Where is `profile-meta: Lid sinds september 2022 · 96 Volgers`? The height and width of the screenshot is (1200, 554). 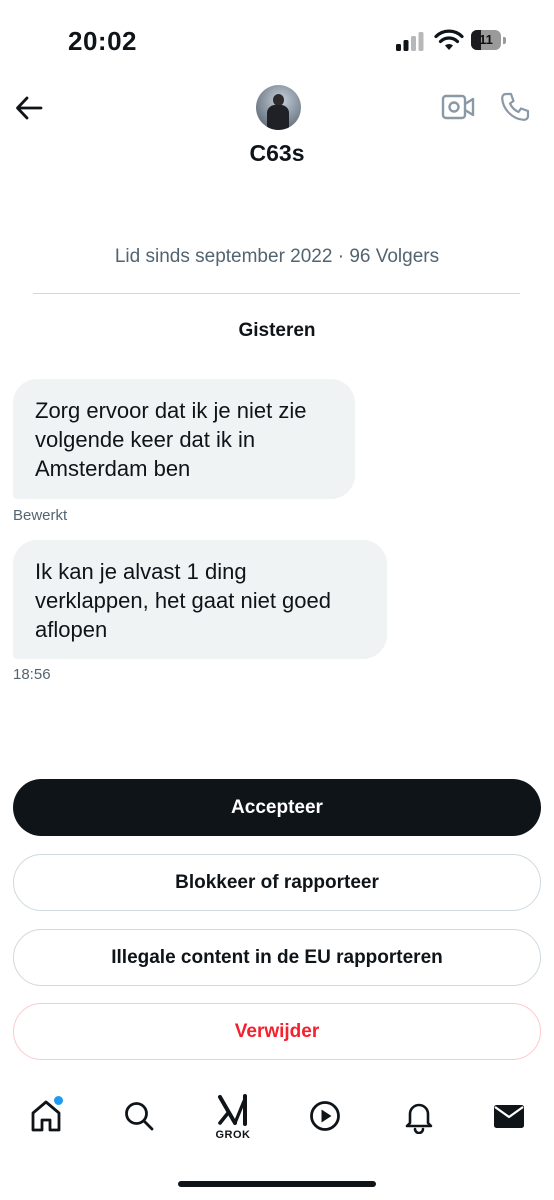
profile-meta: Lid sinds september 2022 · 96 Volgers is located at coordinates (277, 256).